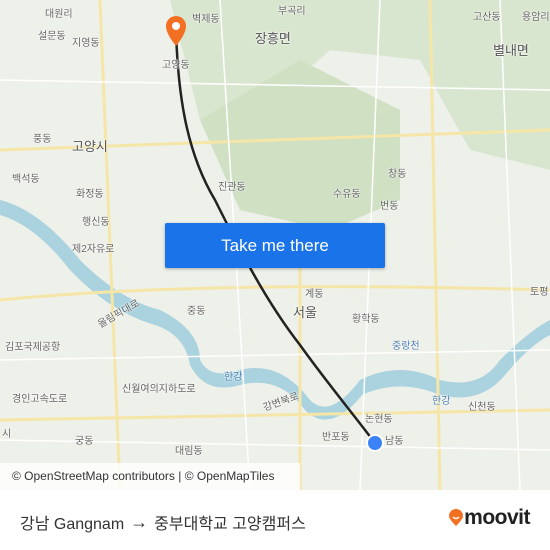  What do you see at coordinates (139, 521) in the screenshot?
I see `arrow-right-icon: →` at bounding box center [139, 521].